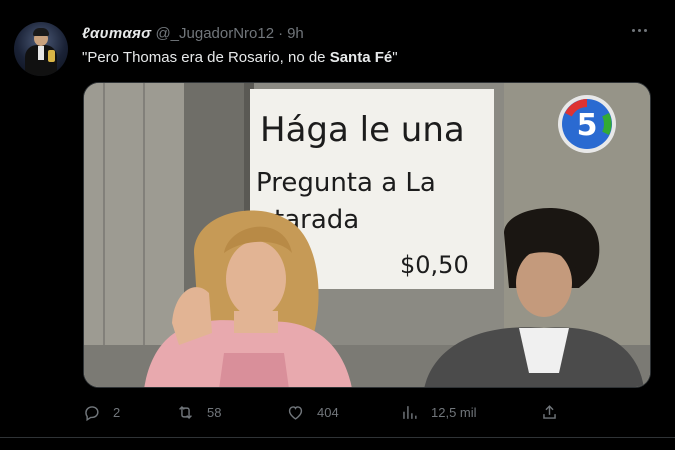  Describe the element at coordinates (198, 412) in the screenshot. I see `retweet-button: 58` at that location.